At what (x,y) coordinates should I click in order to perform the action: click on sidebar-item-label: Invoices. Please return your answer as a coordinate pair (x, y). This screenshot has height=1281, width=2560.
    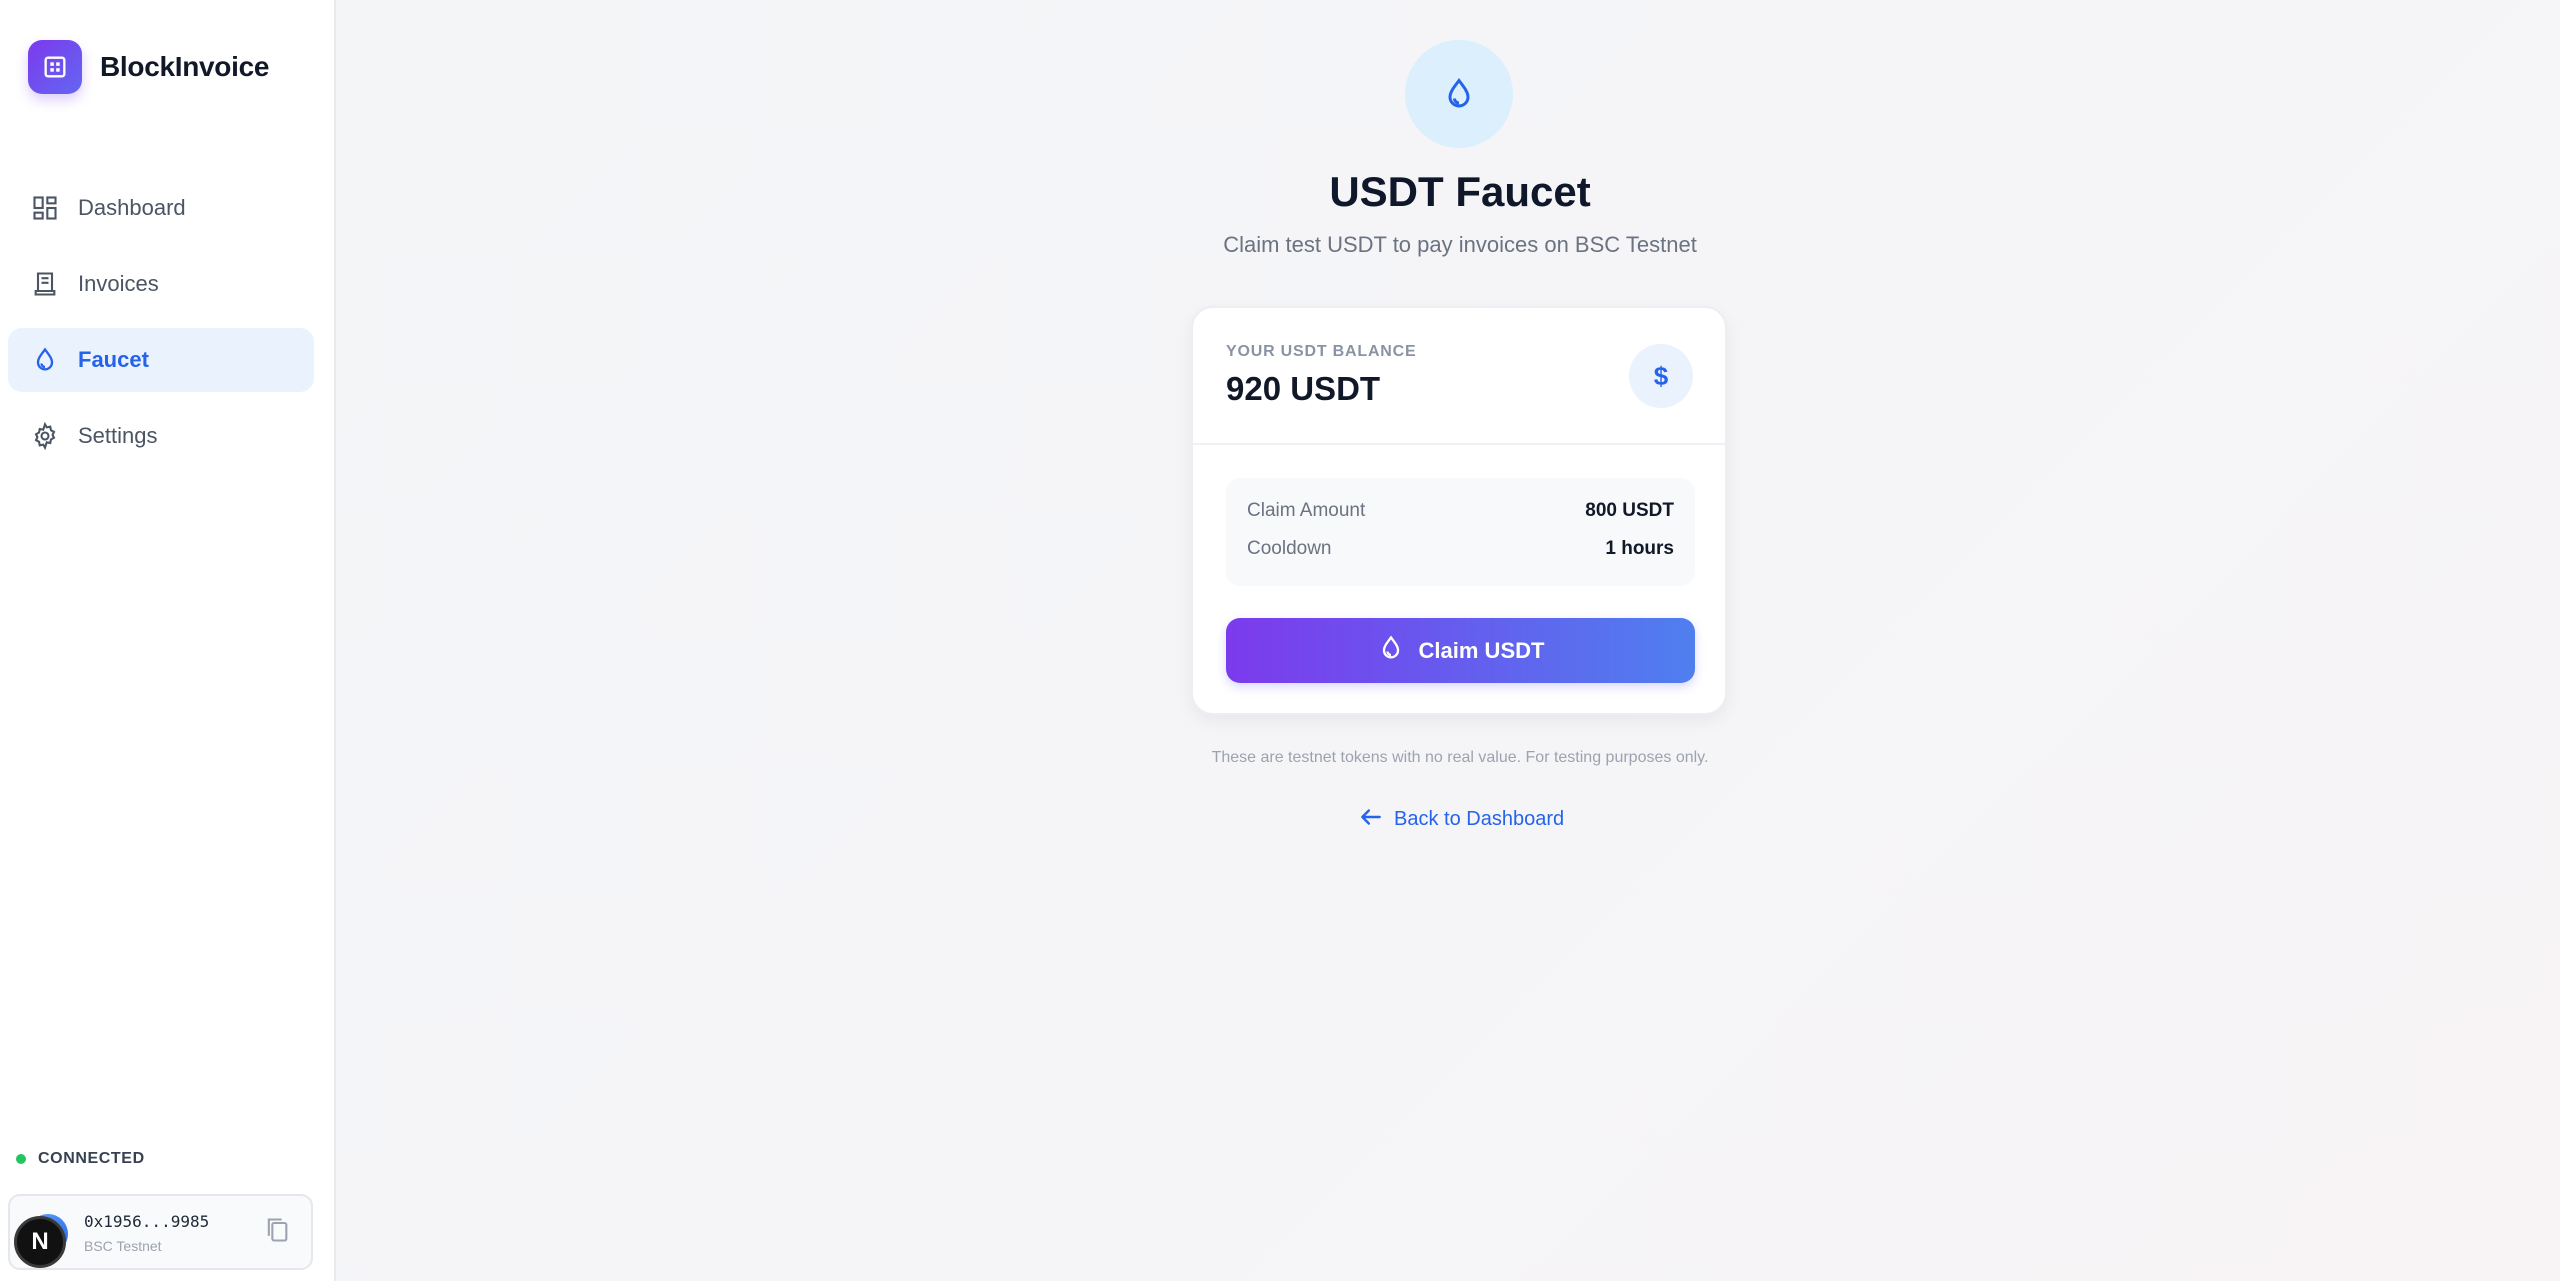
    Looking at the image, I should click on (118, 283).